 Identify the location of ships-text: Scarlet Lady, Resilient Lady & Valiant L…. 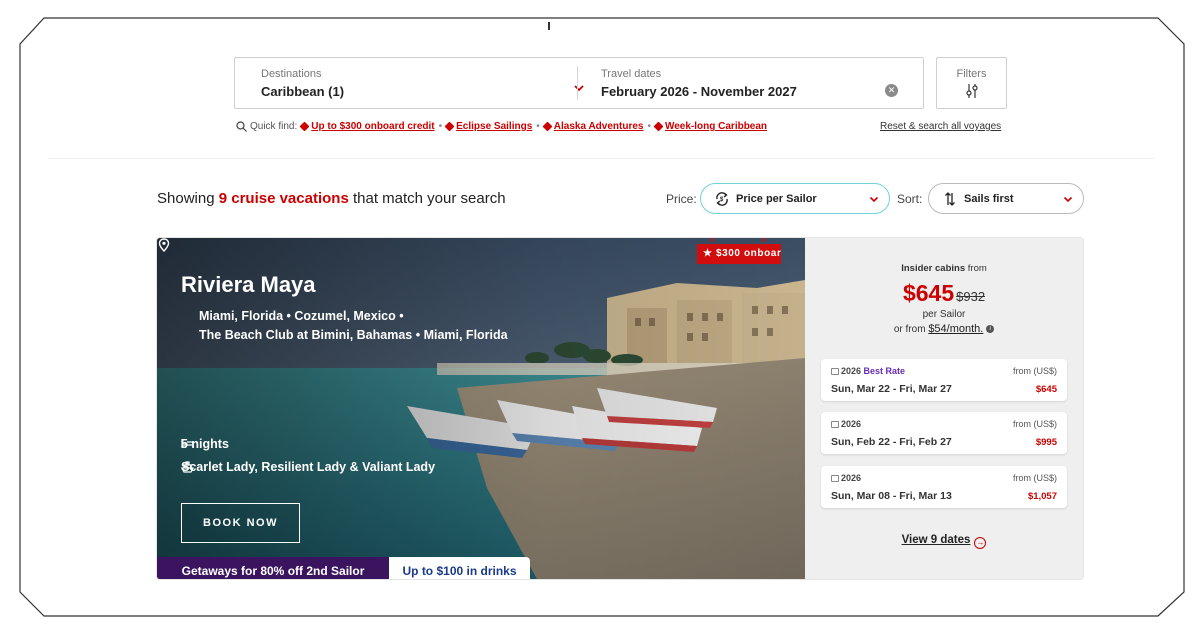
(308, 467).